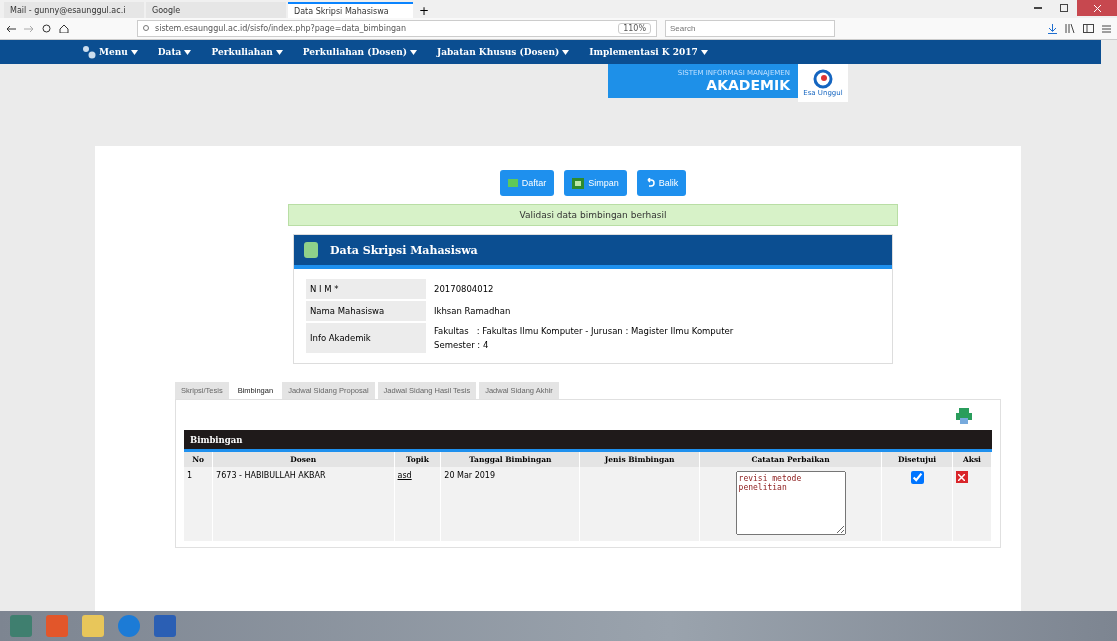  What do you see at coordinates (303, 504) in the screenshot?
I see `table-cell: 7673 - HABIBULLAH AKBAR` at bounding box center [303, 504].